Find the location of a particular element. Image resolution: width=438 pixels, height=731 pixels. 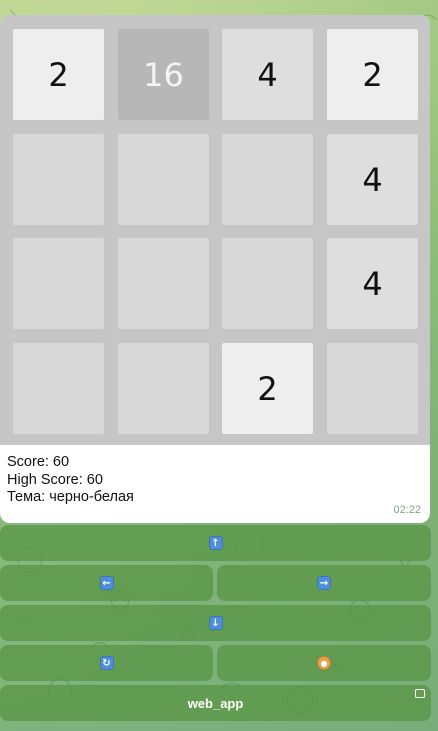

theme-text: Тема: черно-белая is located at coordinates (70, 497).